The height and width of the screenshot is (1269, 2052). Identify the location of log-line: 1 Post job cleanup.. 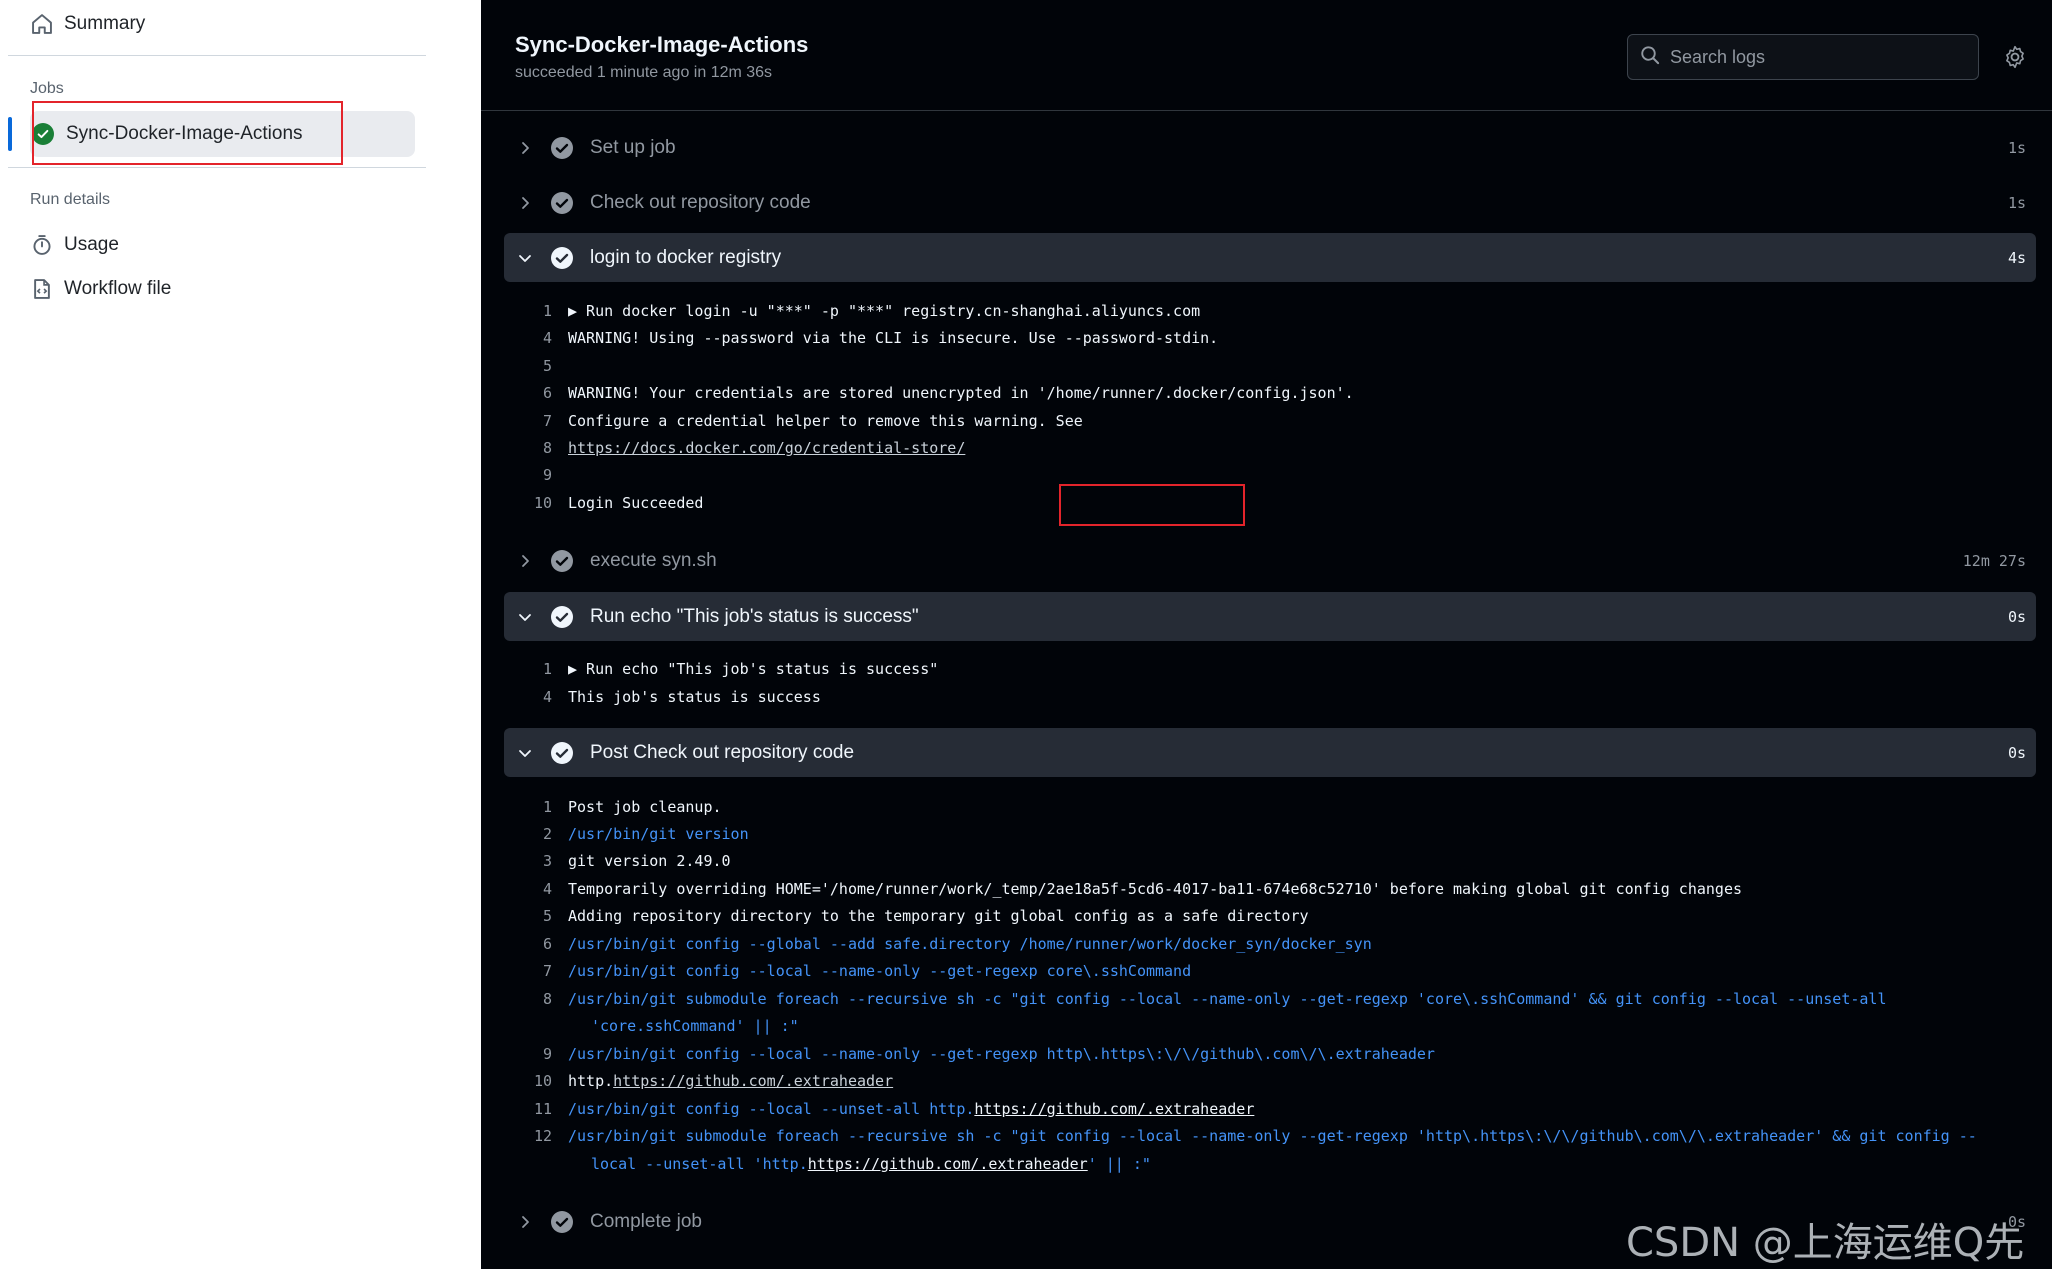
(632, 807).